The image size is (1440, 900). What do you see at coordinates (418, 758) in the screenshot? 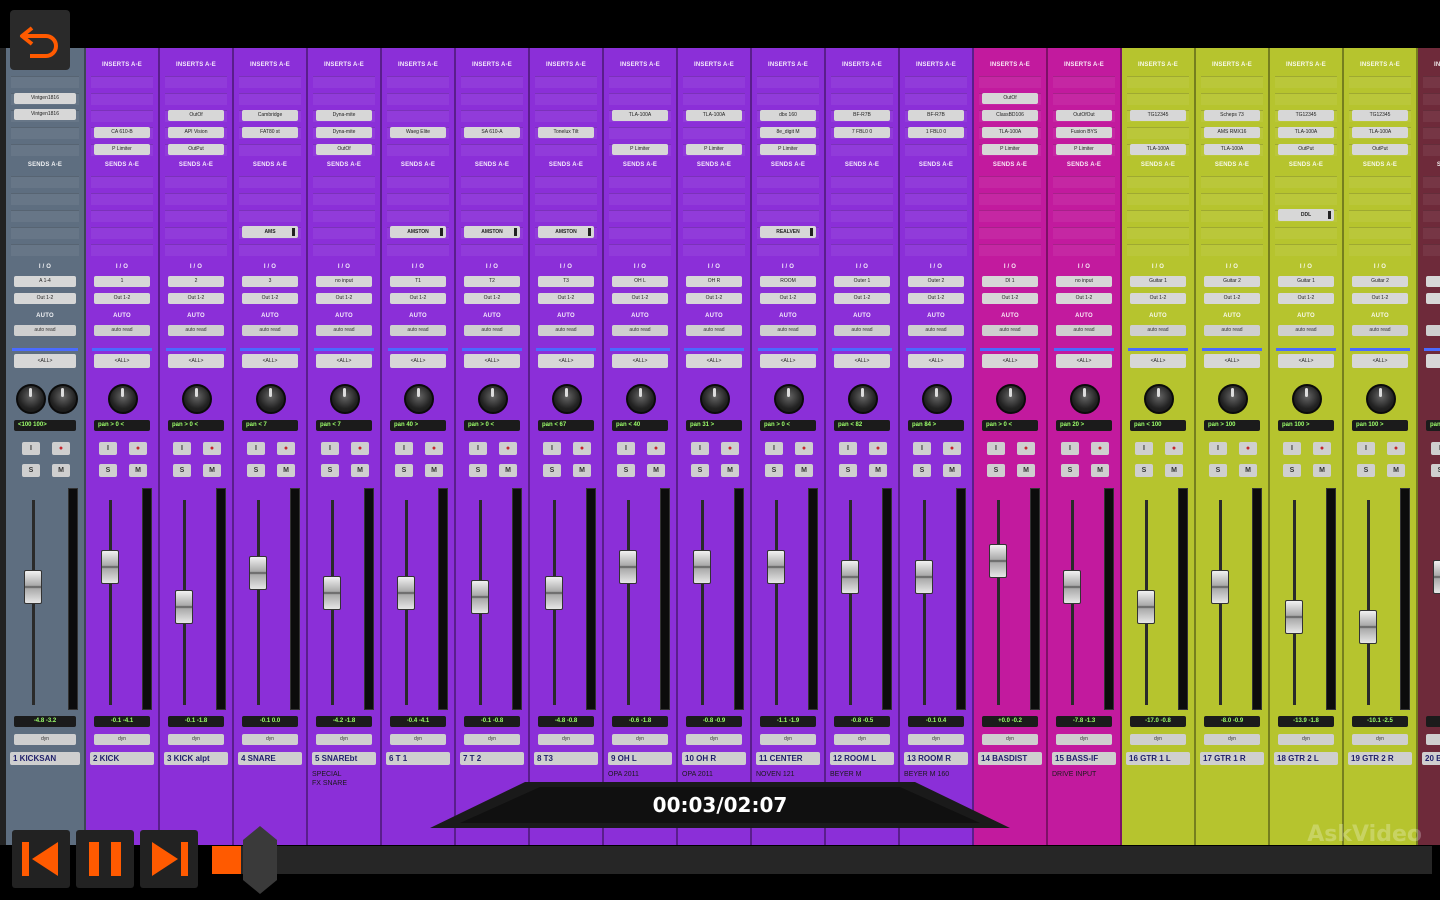
I see `track-name: 6 T 1` at bounding box center [418, 758].